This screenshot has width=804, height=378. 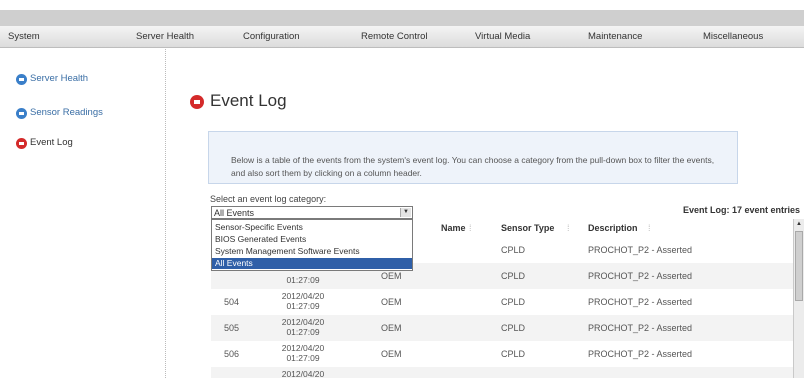 What do you see at coordinates (312, 239) in the screenshot?
I see `option-bios-generated-events: BIOS Generated Events` at bounding box center [312, 239].